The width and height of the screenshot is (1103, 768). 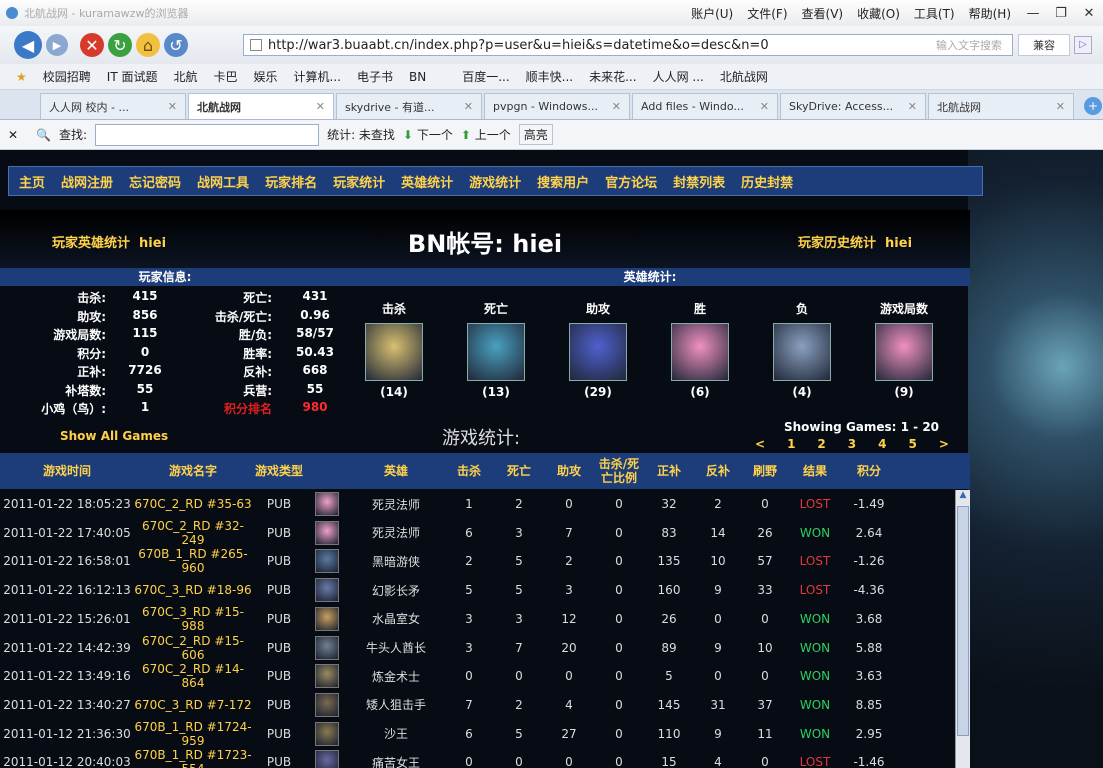 I want to click on nav-item: 历史封禁, so click(x=767, y=181).